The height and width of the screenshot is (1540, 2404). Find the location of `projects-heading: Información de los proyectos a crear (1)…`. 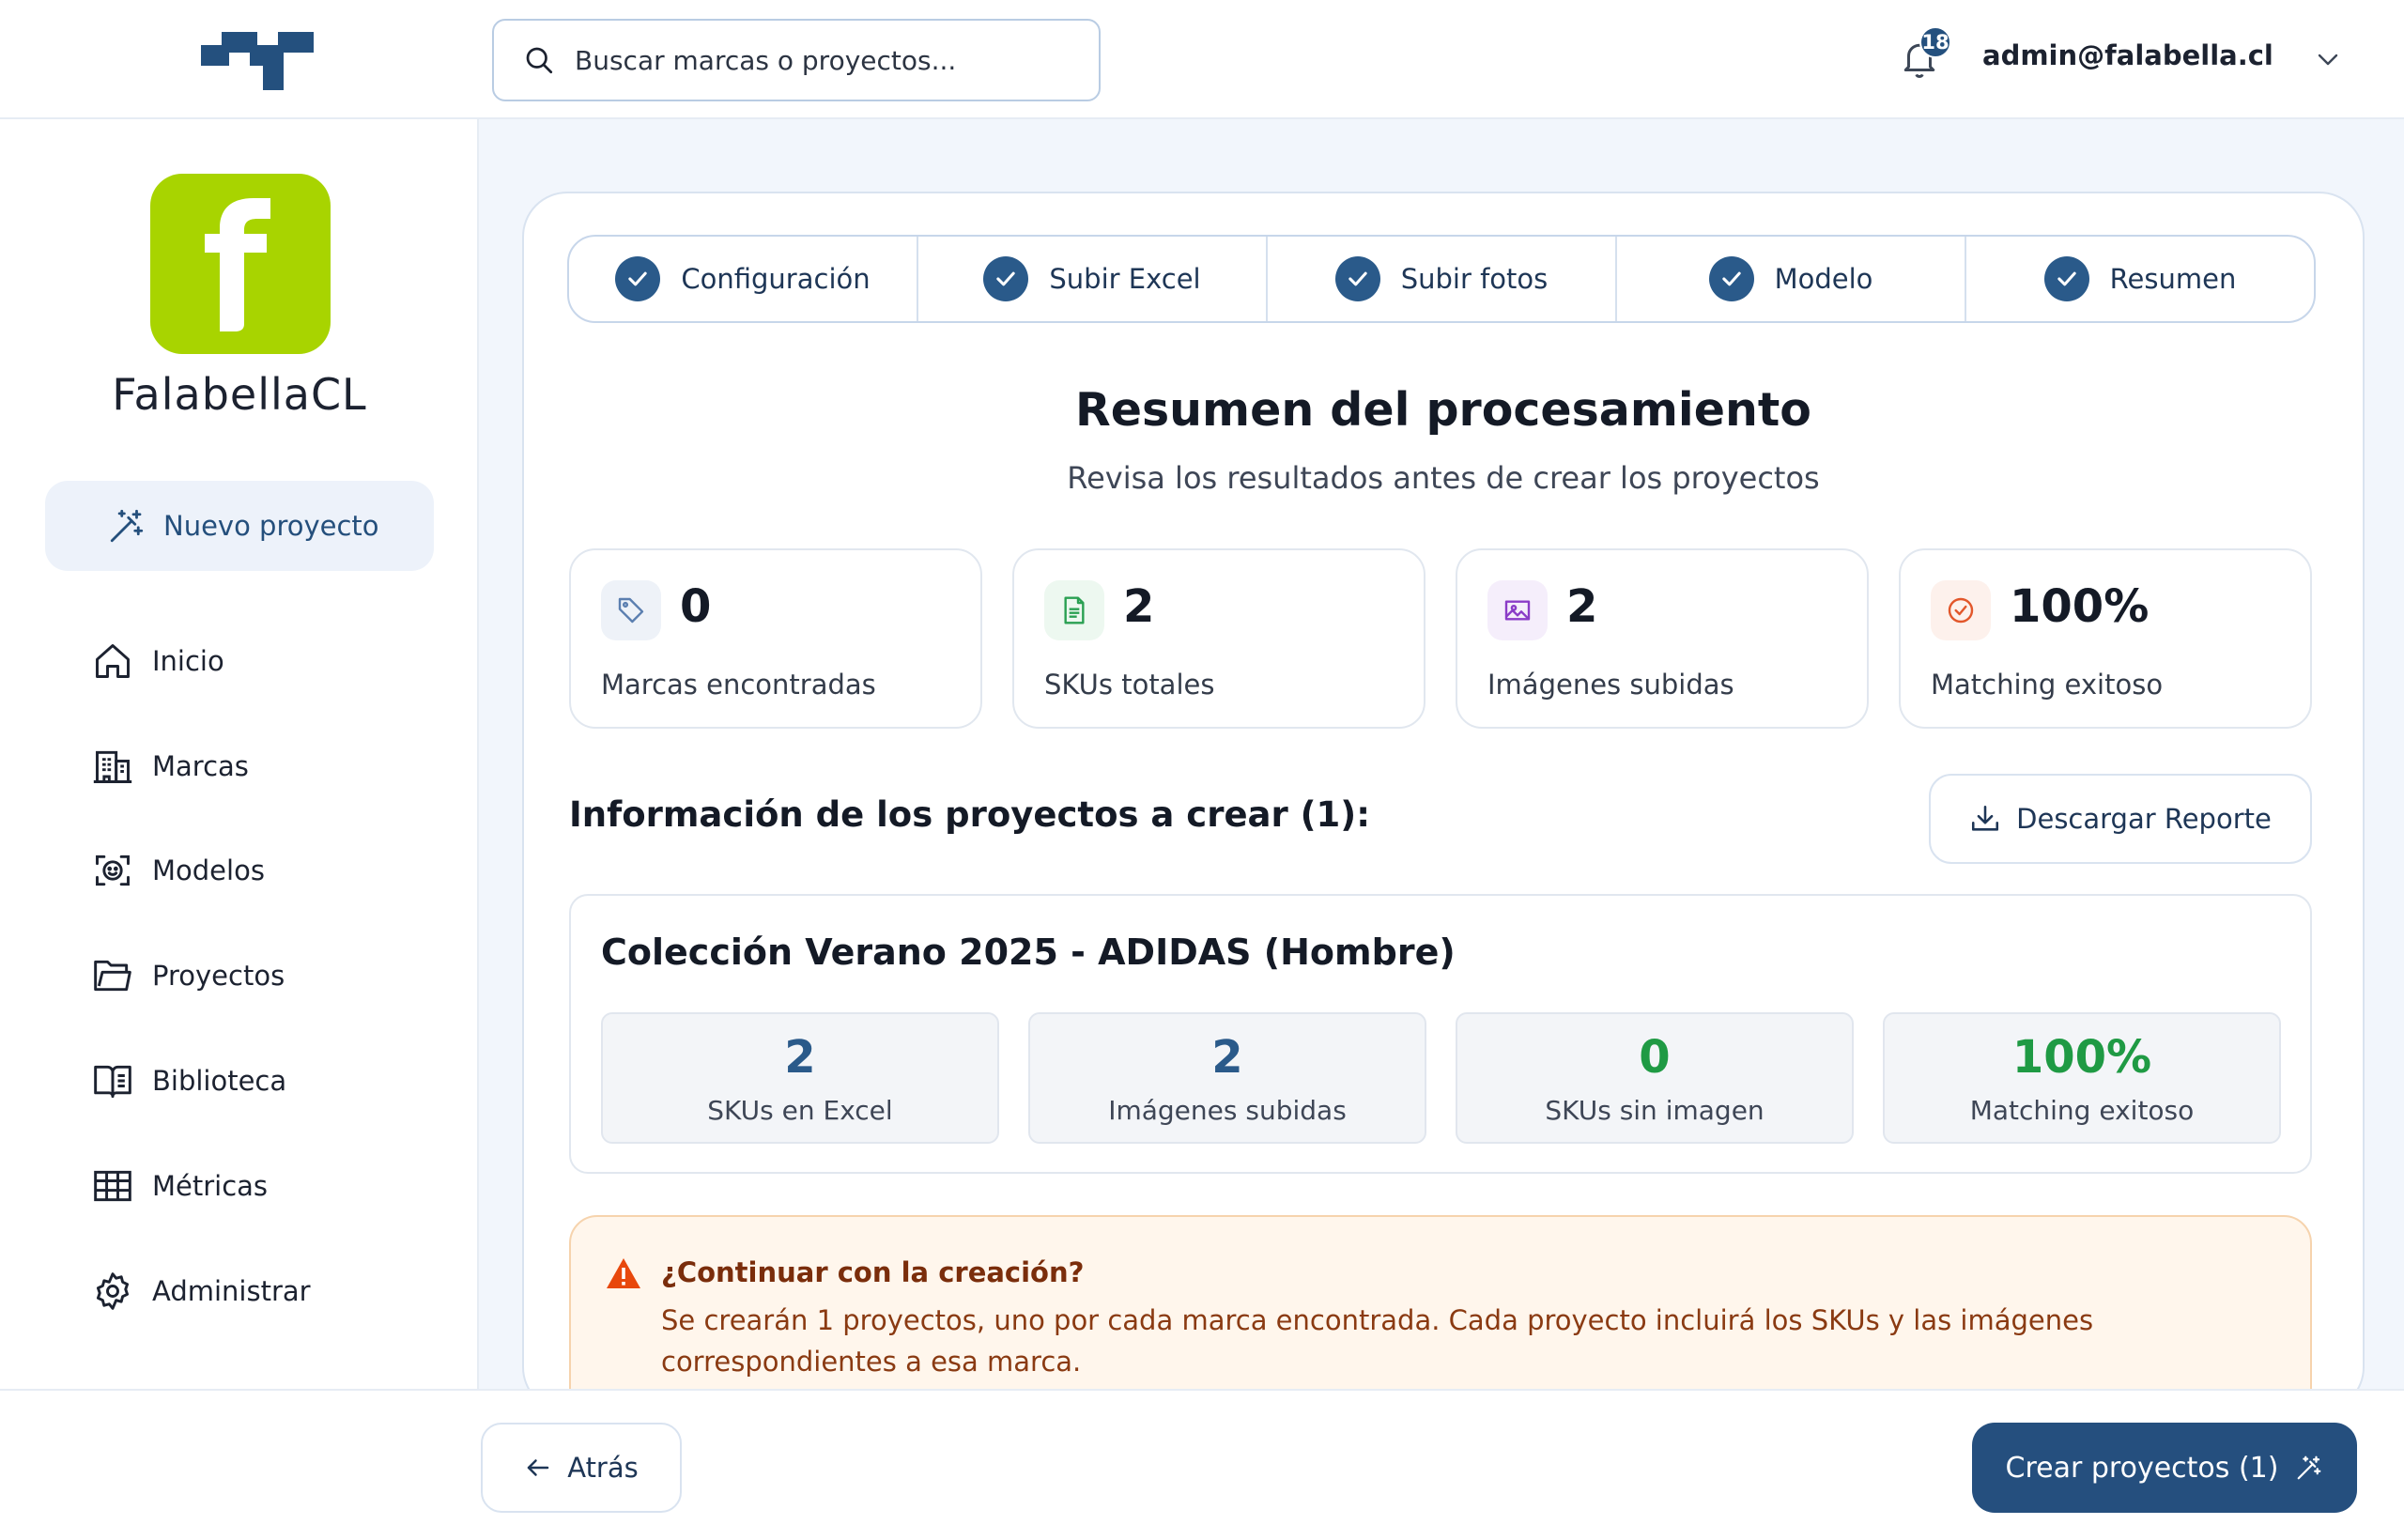

projects-heading: Información de los proyectos a crear (1)… is located at coordinates (970, 814).